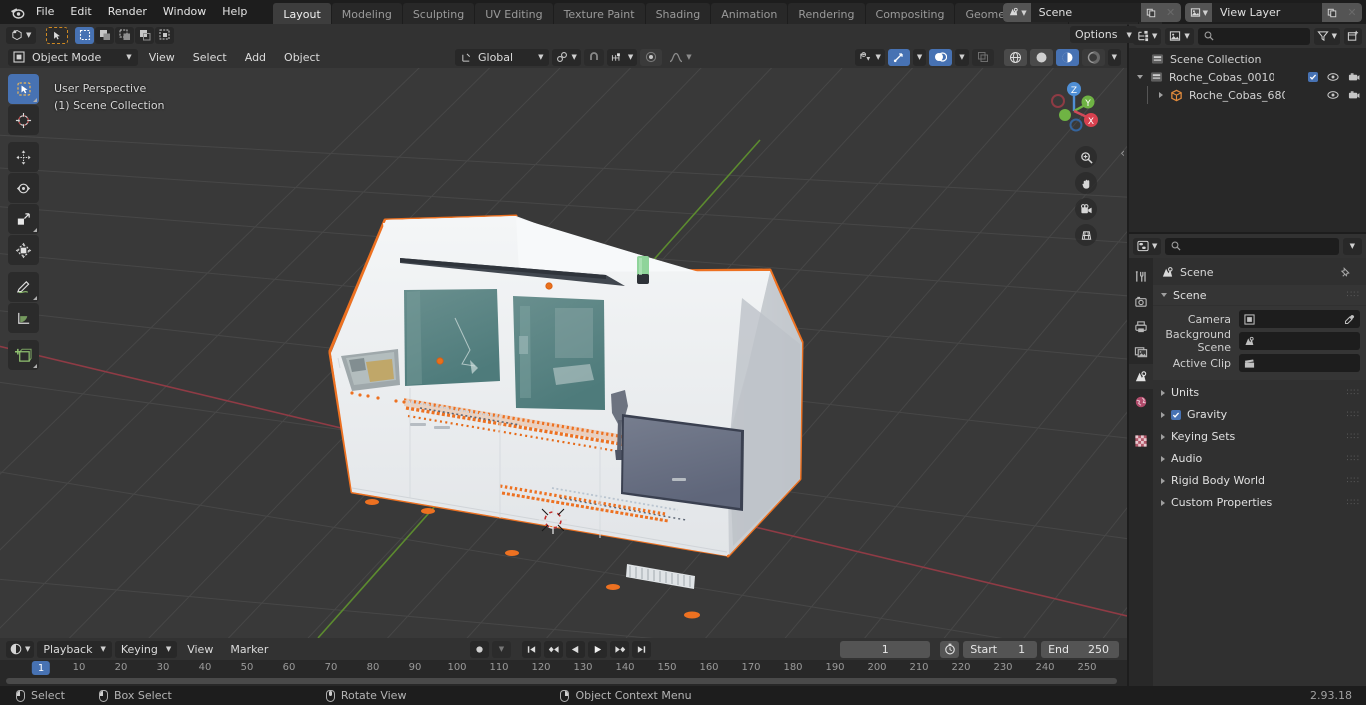 This screenshot has width=1366, height=705. Describe the element at coordinates (1252, 246) in the screenshot. I see `properties-search-input` at that location.